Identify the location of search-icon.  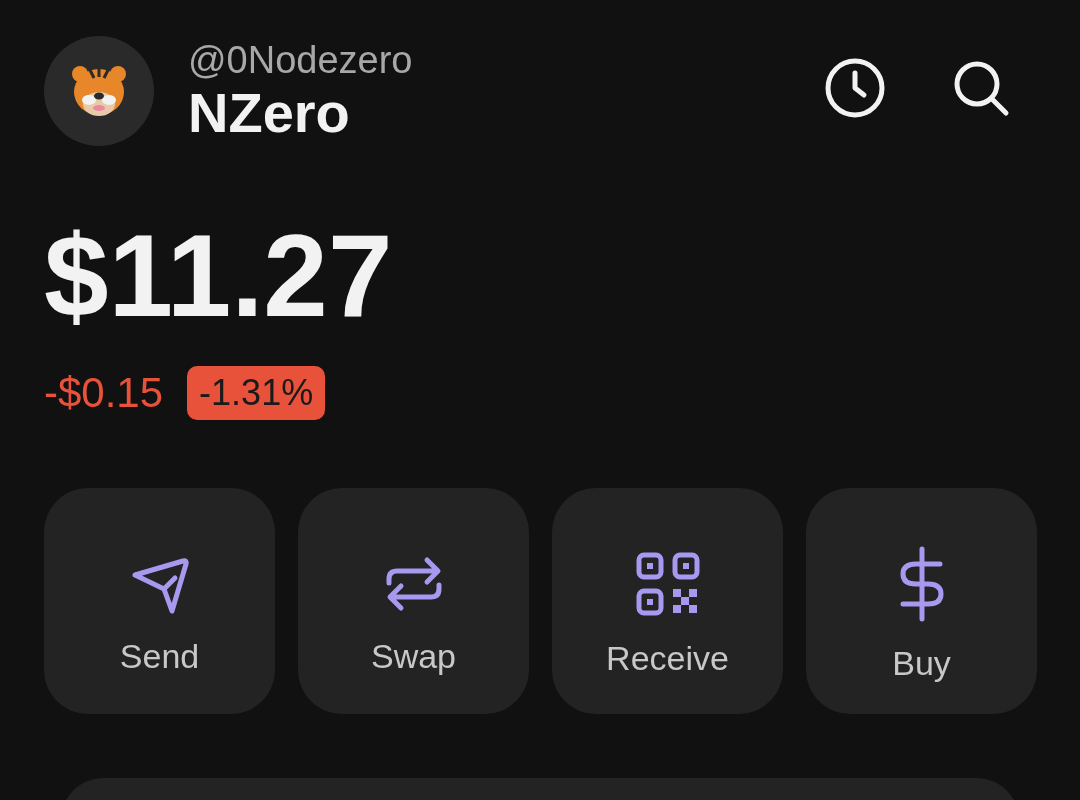
(981, 88).